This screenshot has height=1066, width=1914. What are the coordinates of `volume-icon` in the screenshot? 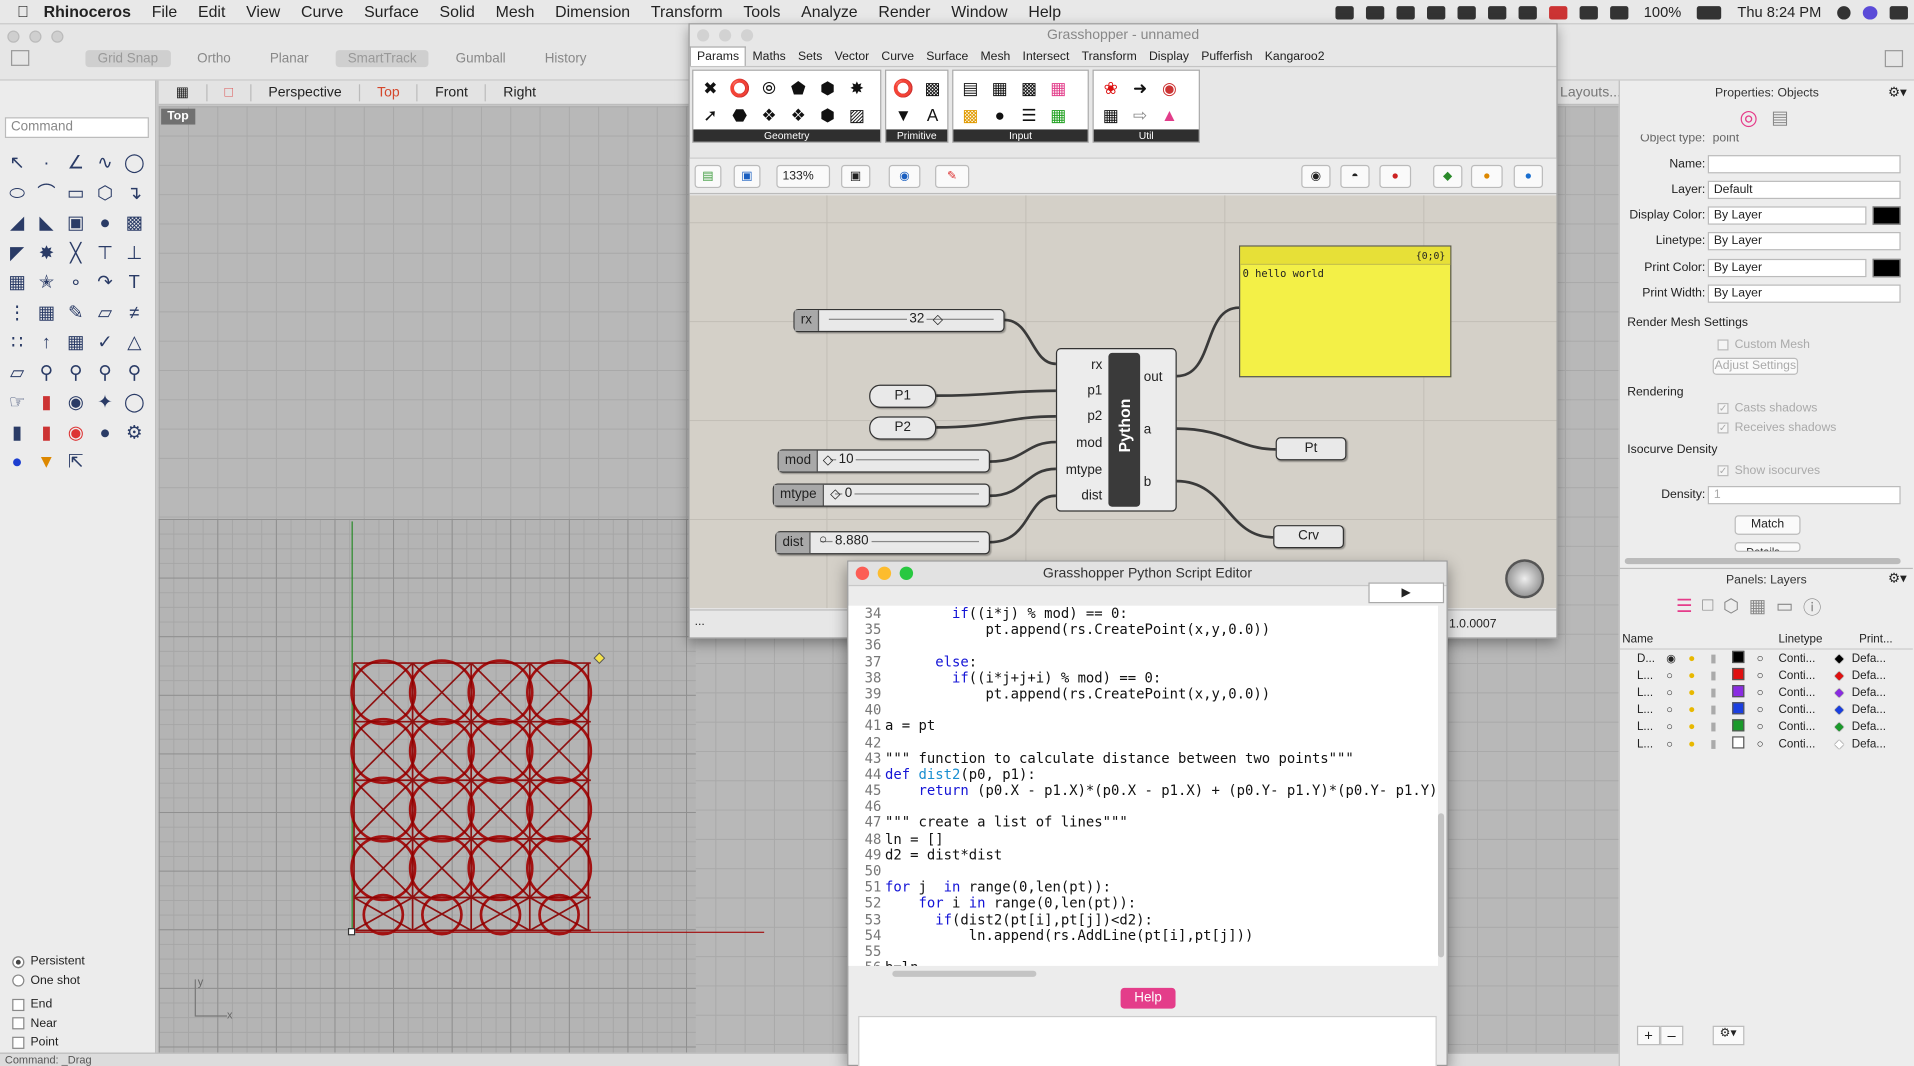 It's located at (1618, 12).